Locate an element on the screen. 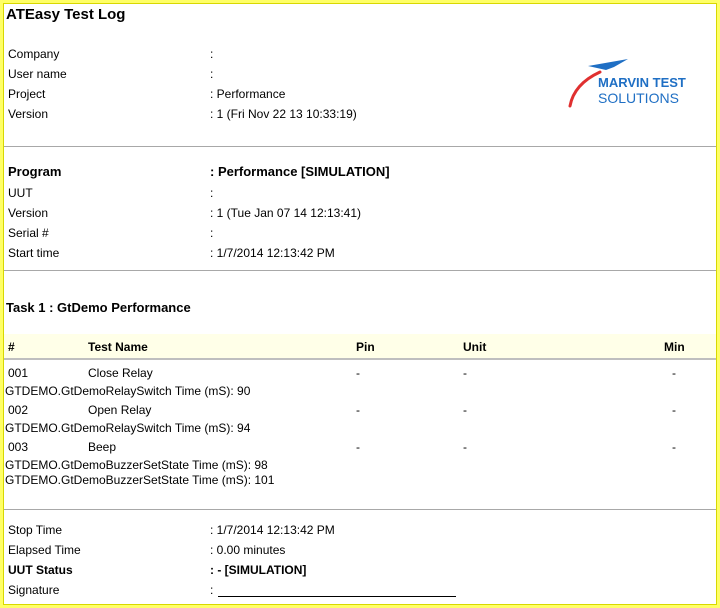  column-header-number: # is located at coordinates (11, 347).